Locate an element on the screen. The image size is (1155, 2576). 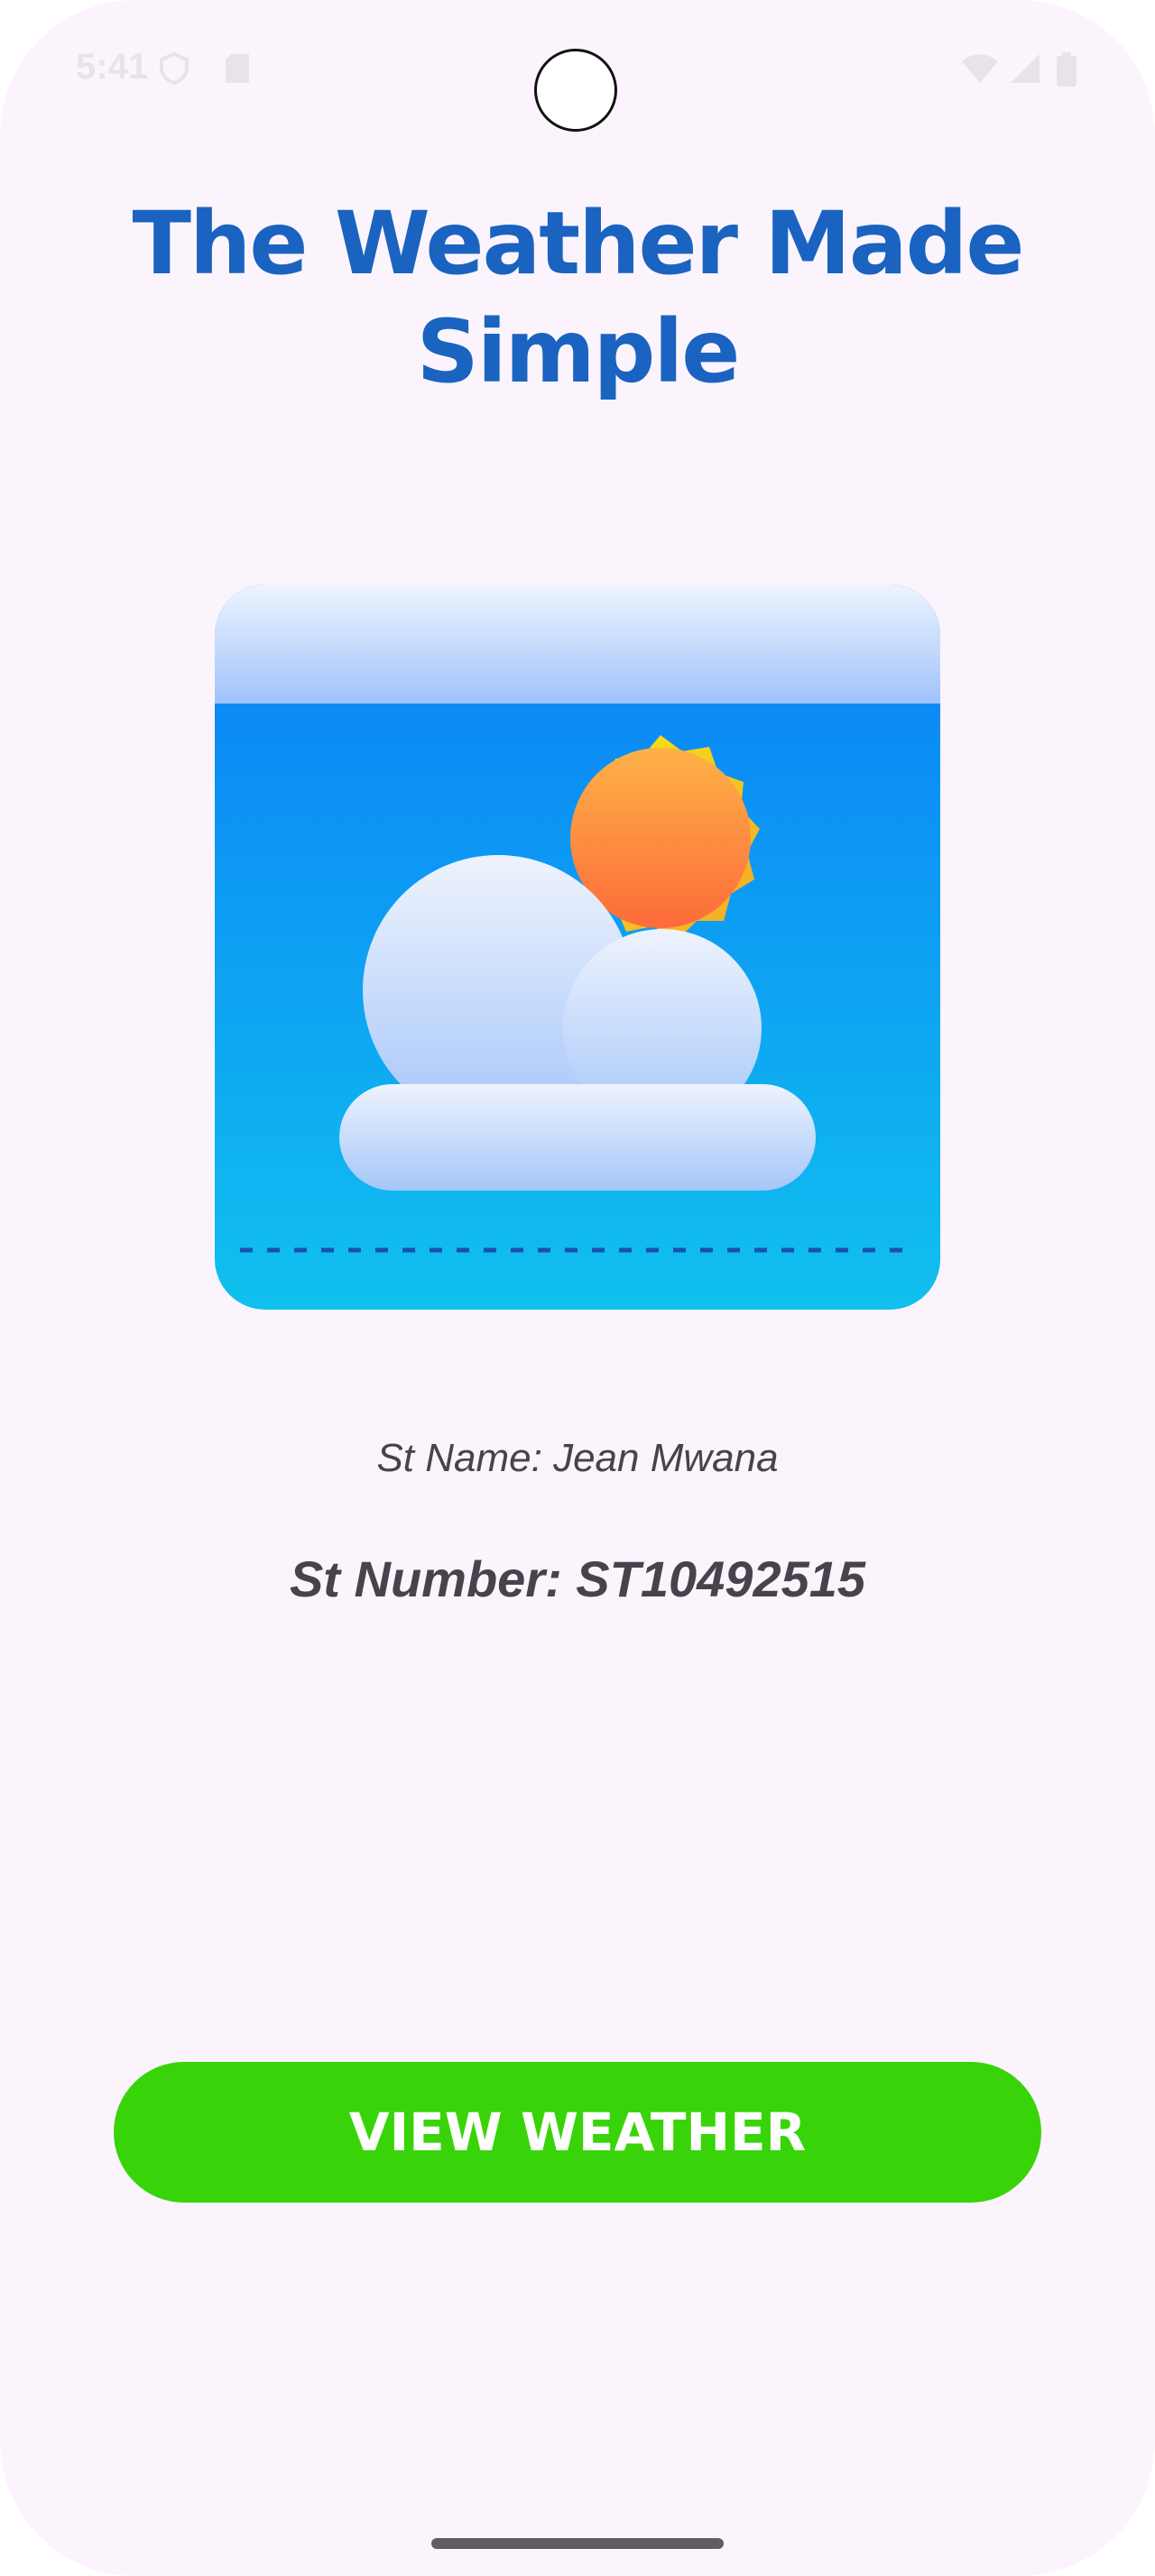
home-indicator is located at coordinates (577, 2543).